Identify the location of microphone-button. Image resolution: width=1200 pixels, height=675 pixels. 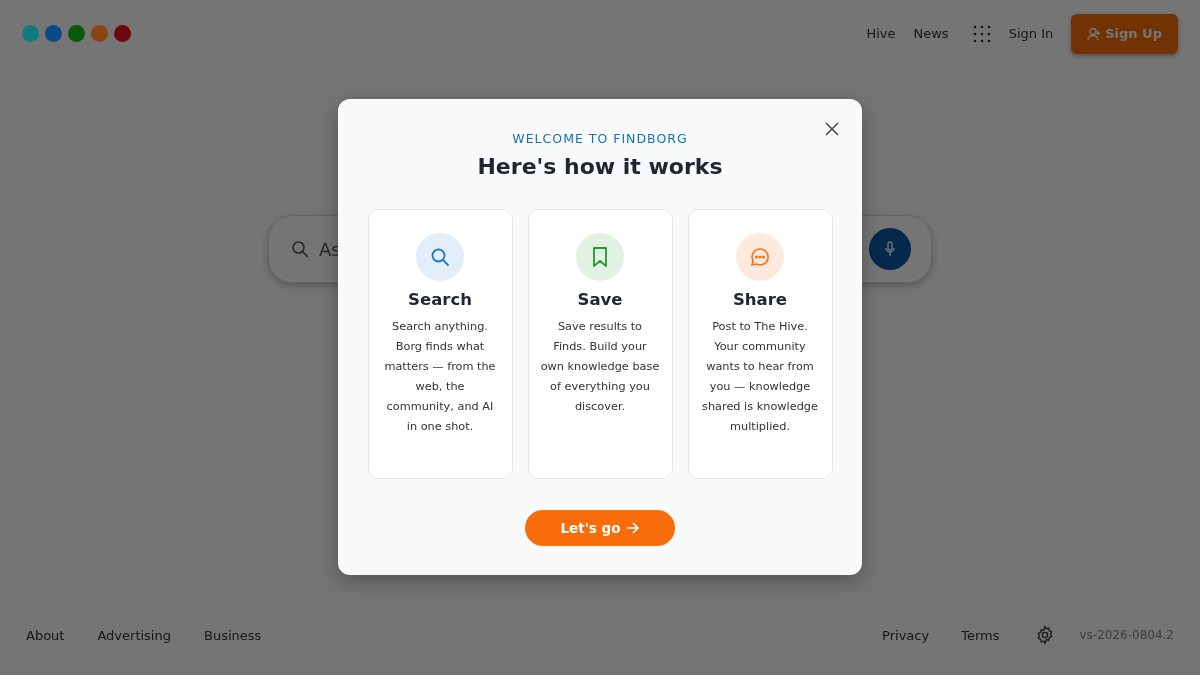
(890, 249).